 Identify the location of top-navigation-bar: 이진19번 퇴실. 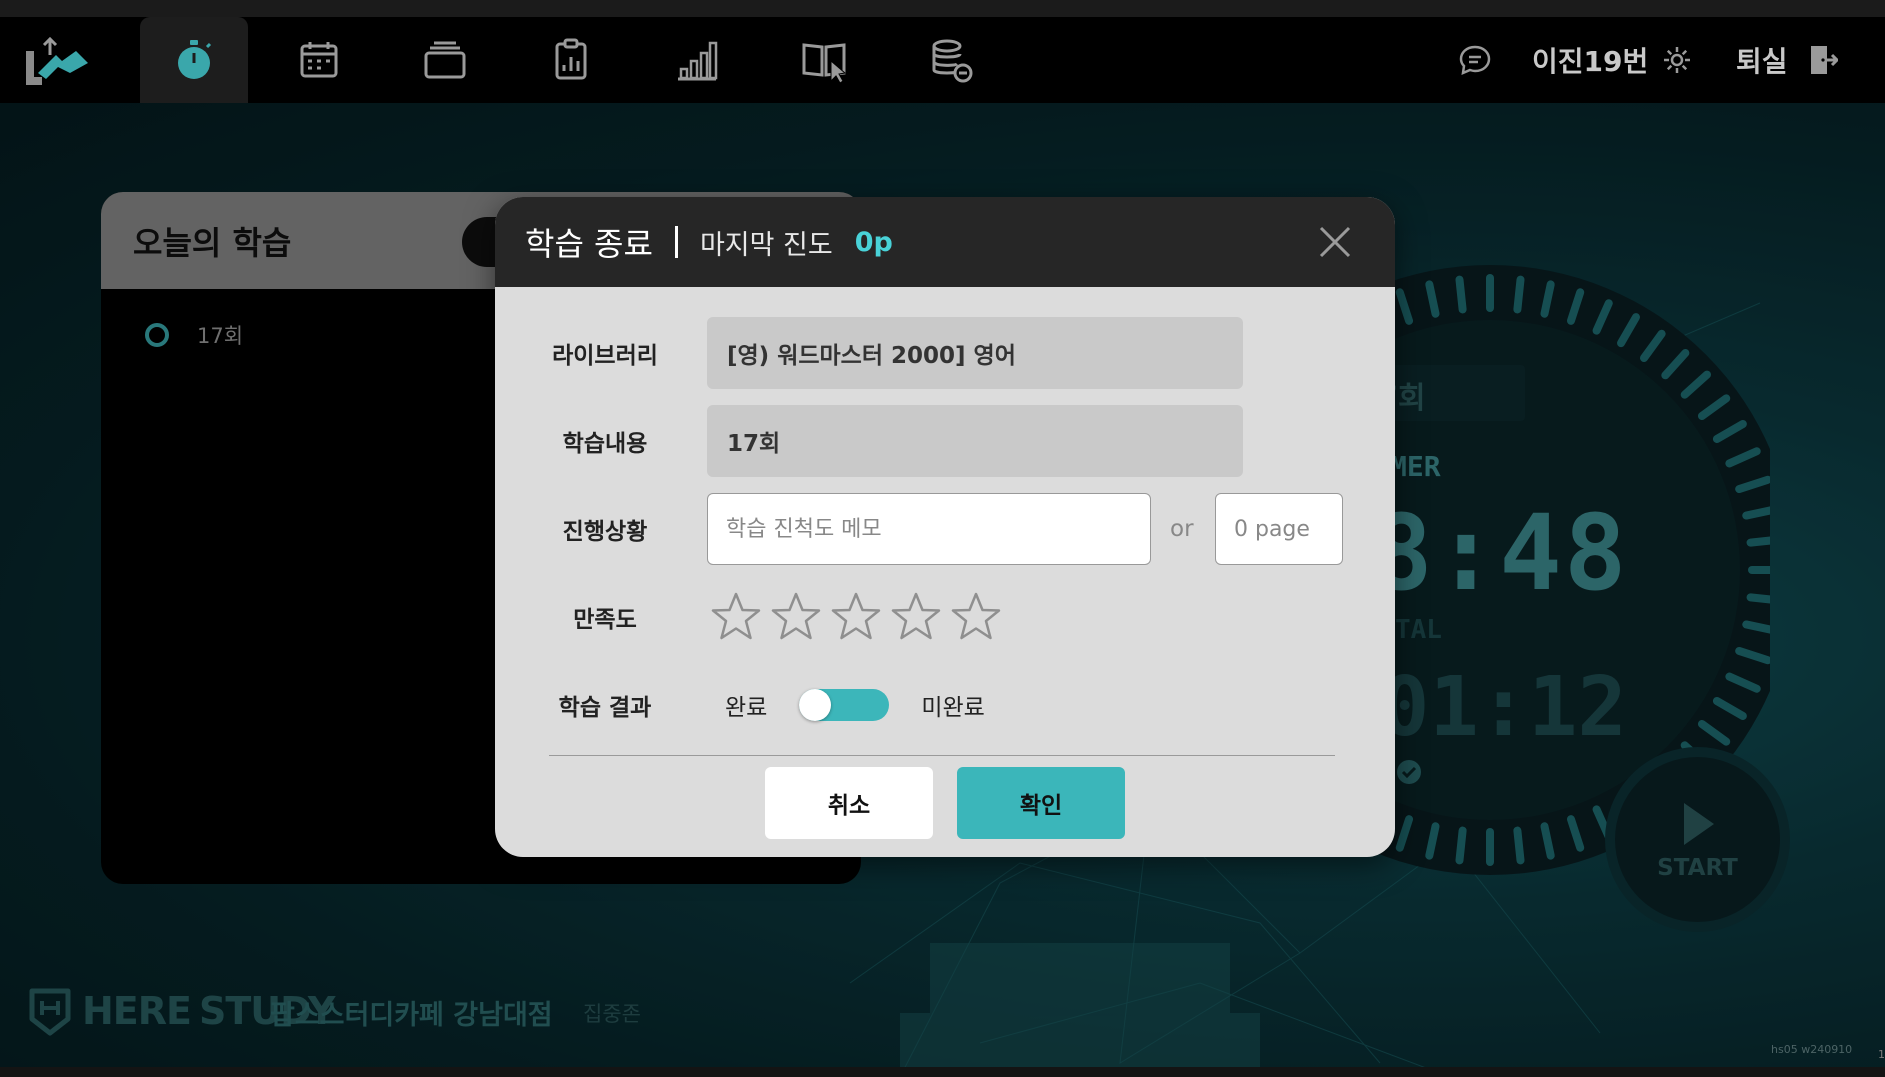
(942, 60).